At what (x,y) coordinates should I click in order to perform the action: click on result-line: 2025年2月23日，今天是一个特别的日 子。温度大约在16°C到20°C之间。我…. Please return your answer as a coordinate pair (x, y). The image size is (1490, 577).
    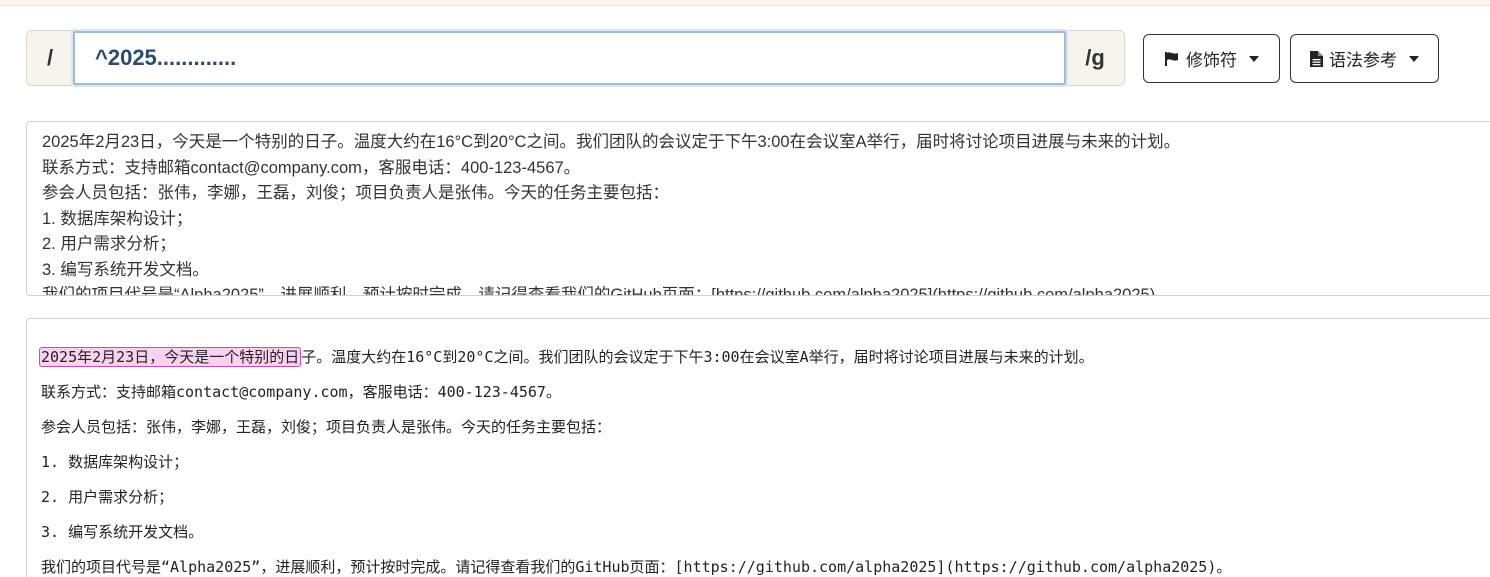
    Looking at the image, I should click on (764, 357).